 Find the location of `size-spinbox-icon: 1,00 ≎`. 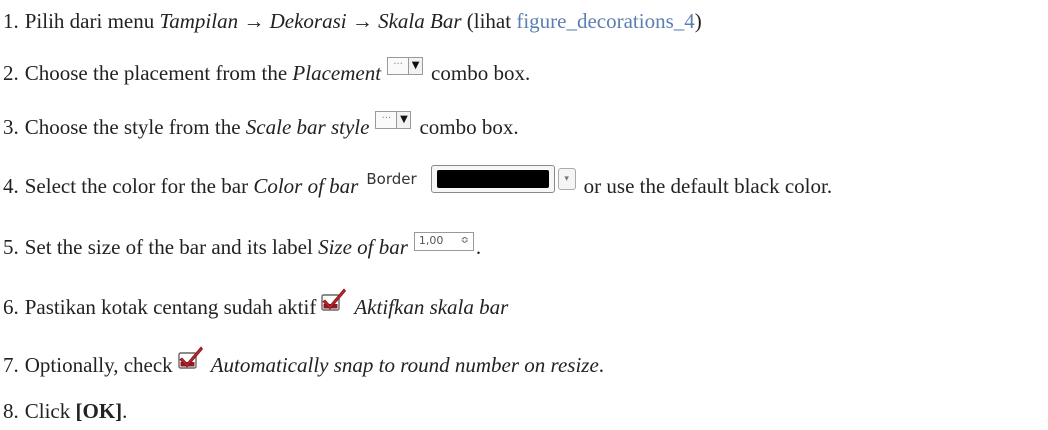

size-spinbox-icon: 1,00 ≎ is located at coordinates (443, 241).